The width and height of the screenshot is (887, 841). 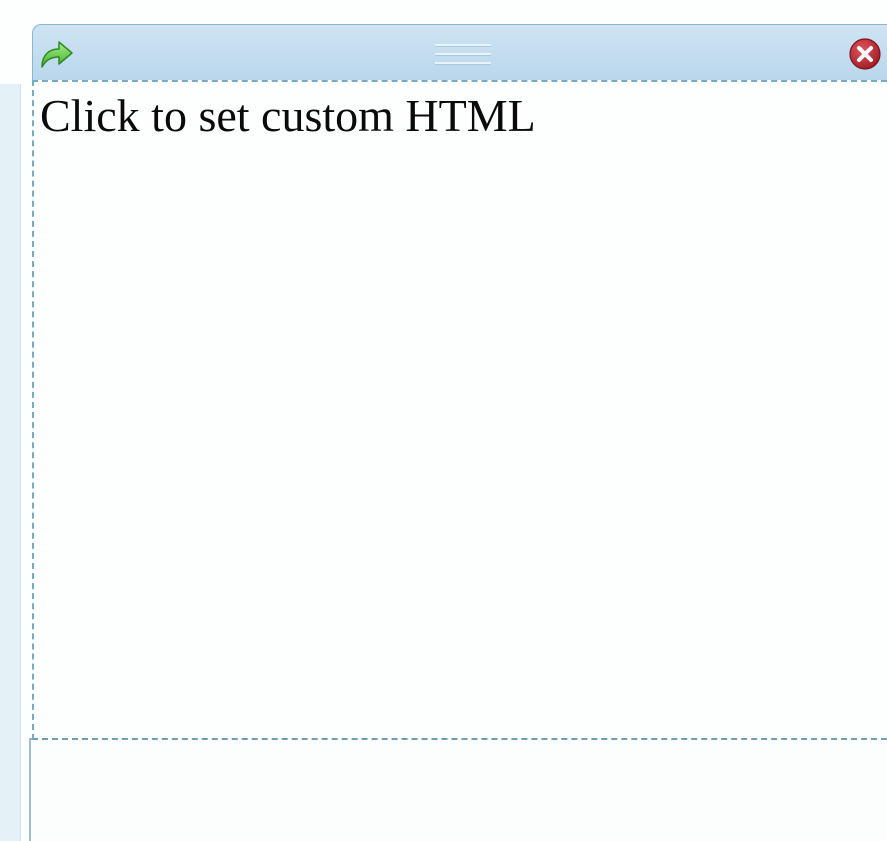 I want to click on content-placeholder-text: Click to set custom HTML, so click(x=288, y=115).